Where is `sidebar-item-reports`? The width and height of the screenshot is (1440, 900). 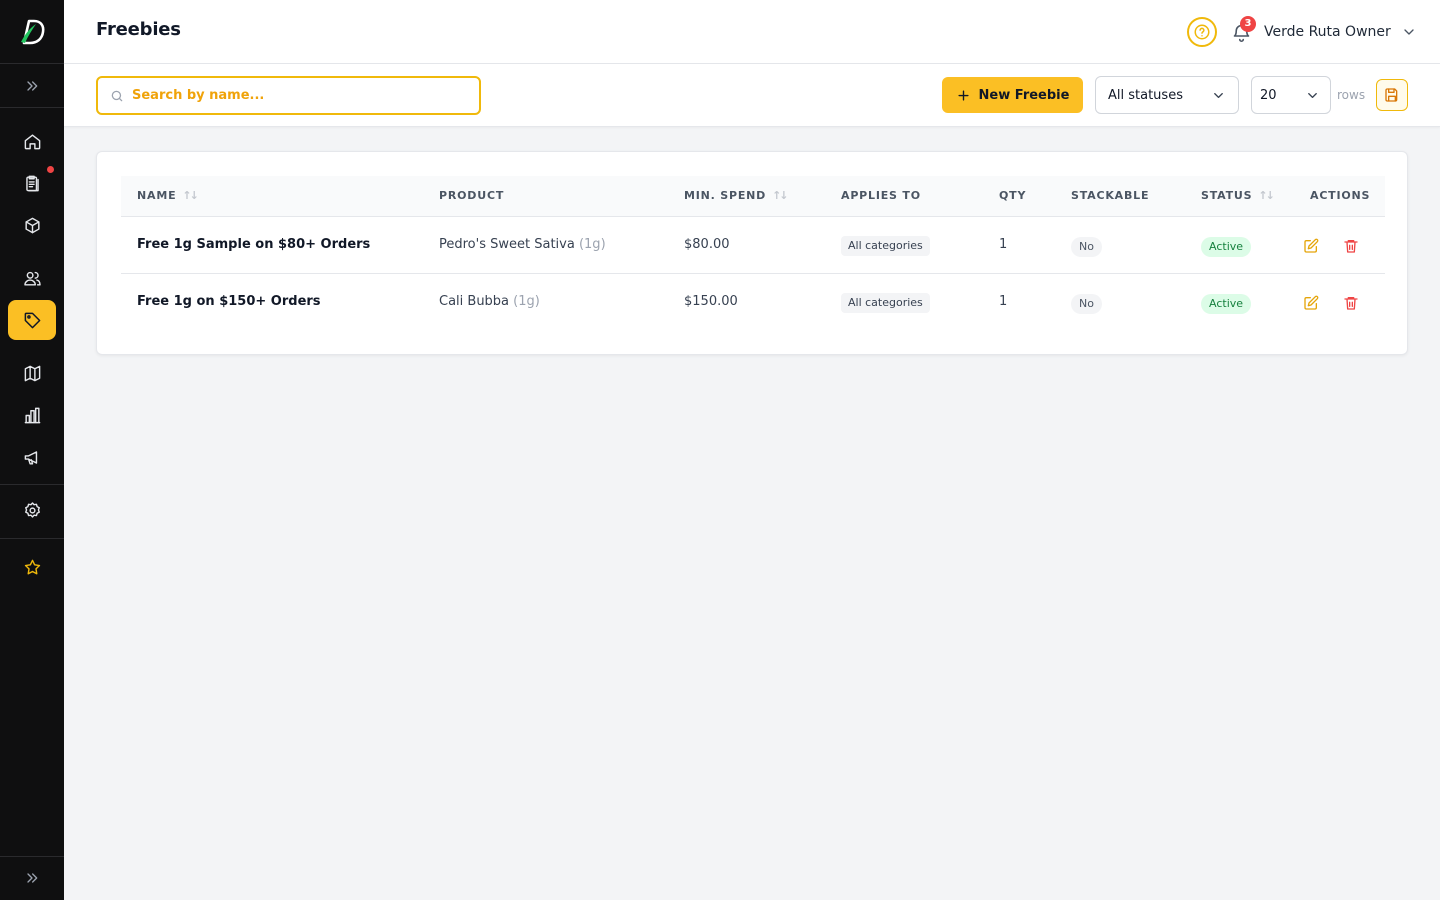
sidebar-item-reports is located at coordinates (32, 415).